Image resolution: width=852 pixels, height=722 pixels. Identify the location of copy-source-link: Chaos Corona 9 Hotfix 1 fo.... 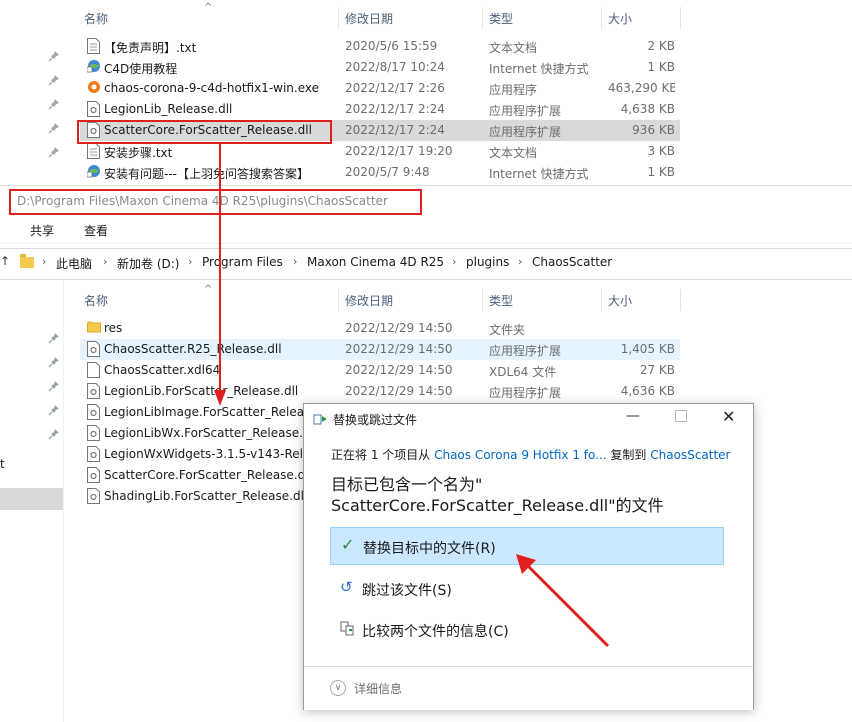
(520, 455).